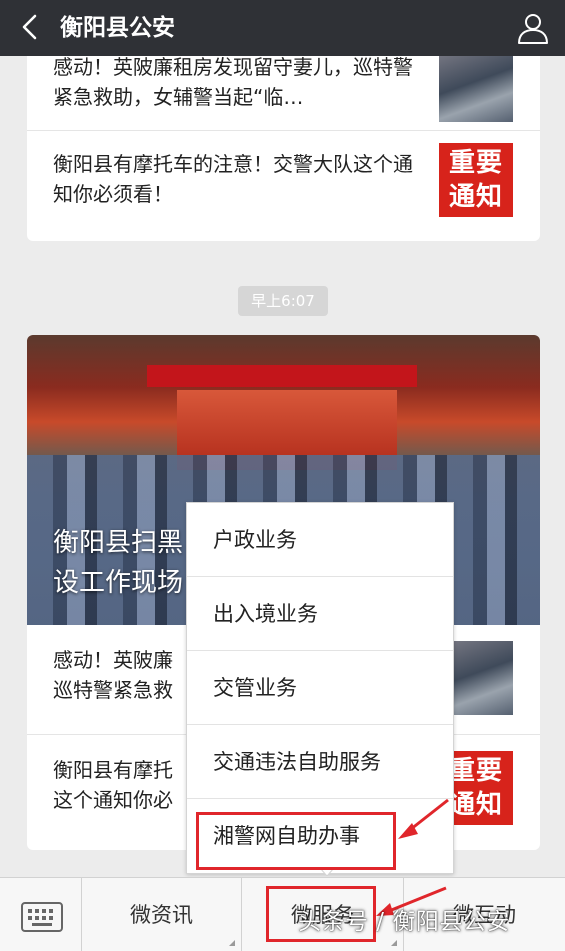 Image resolution: width=565 pixels, height=951 pixels. What do you see at coordinates (282, 376) in the screenshot?
I see `meeting-banner` at bounding box center [282, 376].